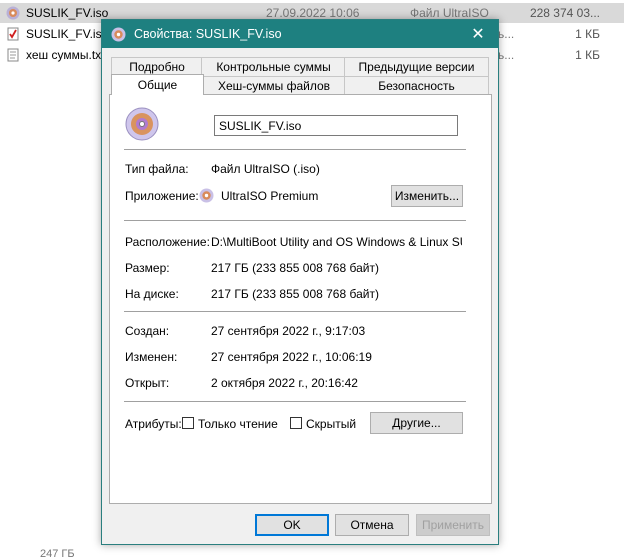 Image resolution: width=624 pixels, height=560 pixels. Describe the element at coordinates (295, 294) in the screenshot. I see `disk-size-value: 217 ГБ (233 855 008 768 байт)` at that location.